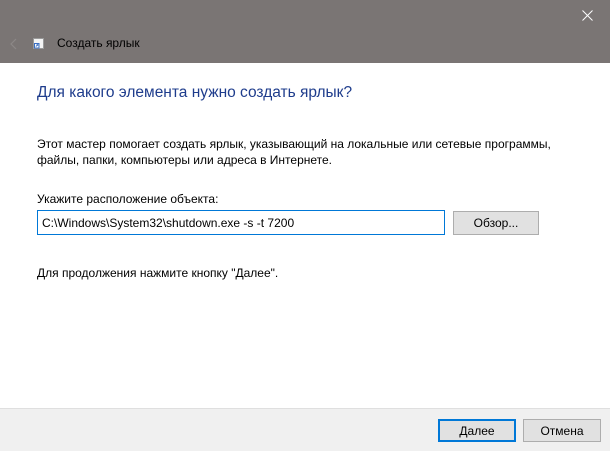 The height and width of the screenshot is (451, 610). I want to click on page-heading: Для какого элемента нужно создать ярлык?, so click(195, 92).